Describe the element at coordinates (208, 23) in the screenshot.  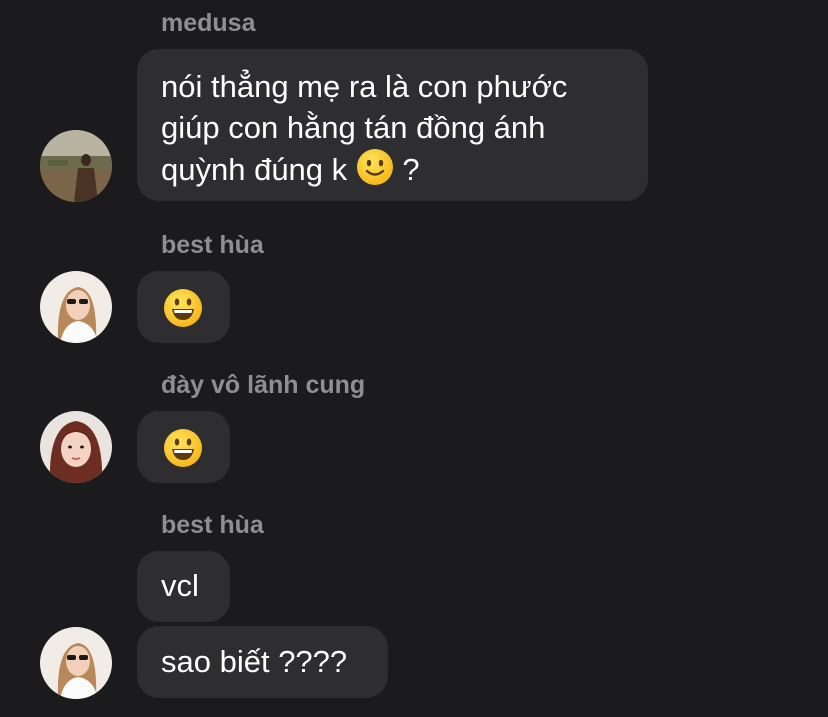
I see `sender-name: medusa` at that location.